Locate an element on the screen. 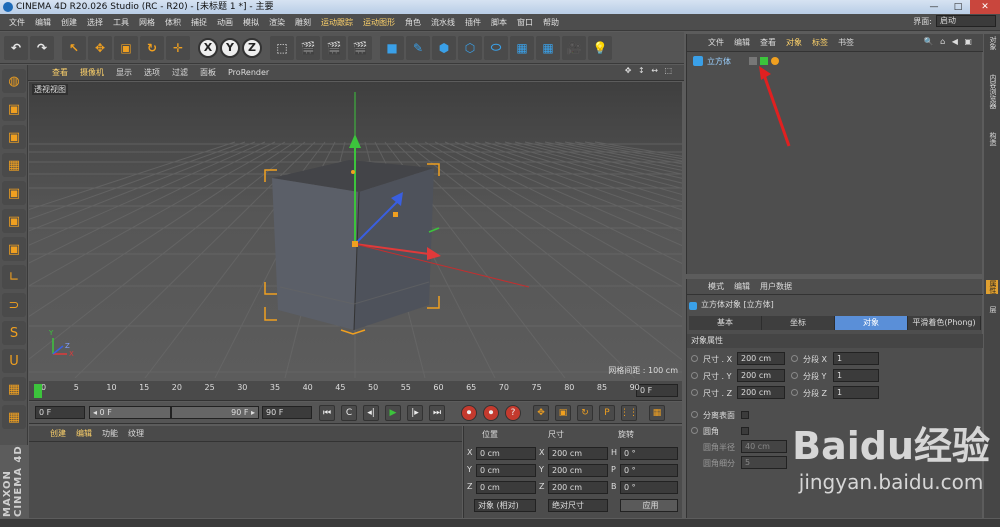 This screenshot has height=527, width=1000. apply-button: 应用 is located at coordinates (649, 505).